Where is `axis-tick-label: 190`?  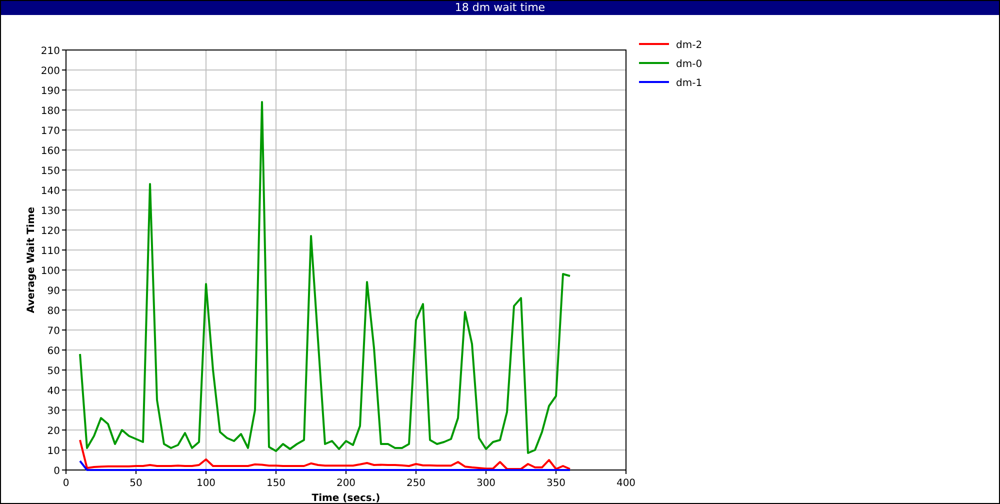 axis-tick-label: 190 is located at coordinates (50, 91).